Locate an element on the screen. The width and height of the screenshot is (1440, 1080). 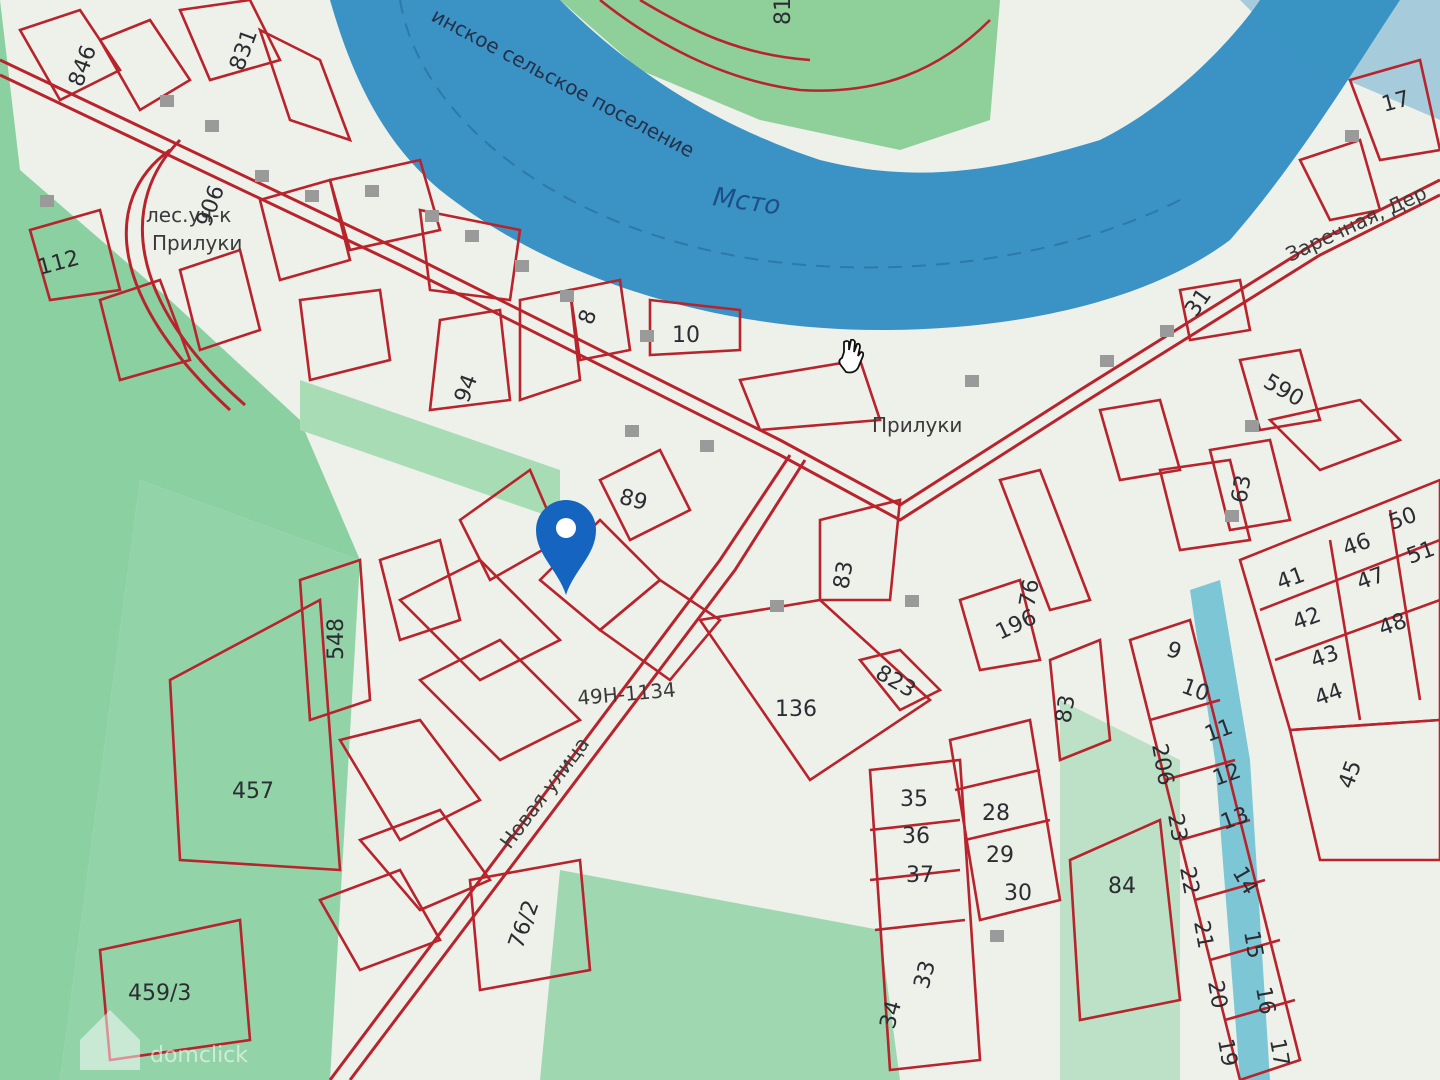
parcel-label: 457 is located at coordinates (253, 791).